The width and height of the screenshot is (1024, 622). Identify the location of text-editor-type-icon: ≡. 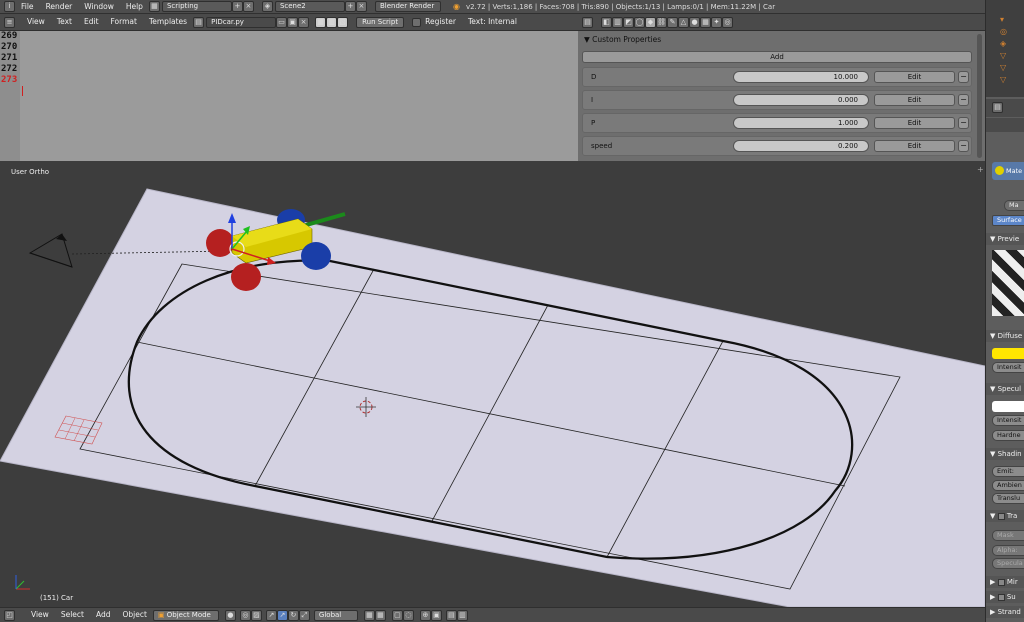
(9, 22).